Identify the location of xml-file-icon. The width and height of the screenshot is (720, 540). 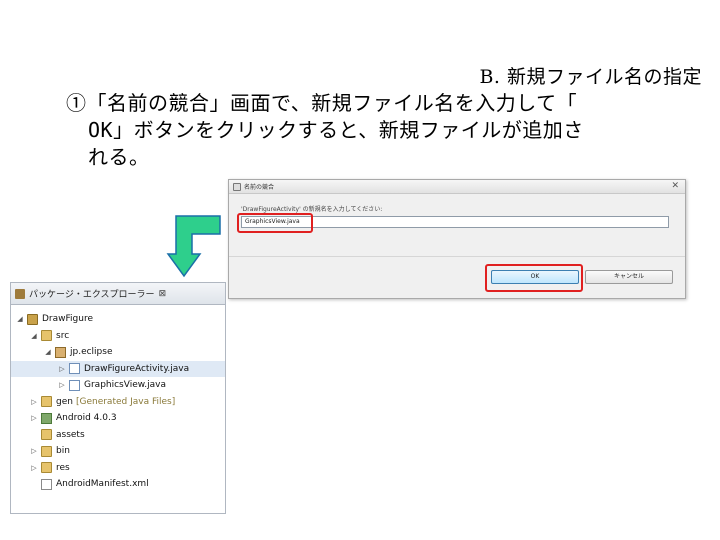
(46, 484).